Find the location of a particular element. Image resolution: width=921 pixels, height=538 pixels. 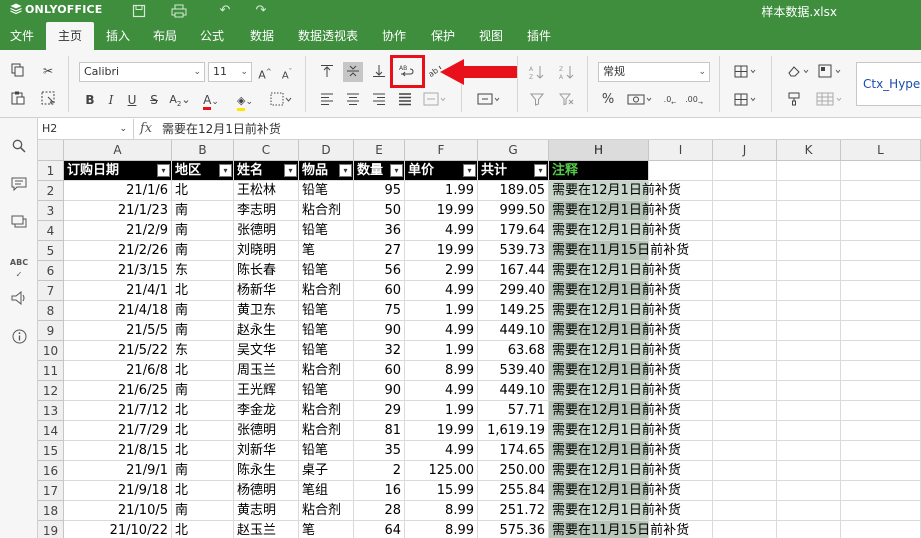

row-header: 11 is located at coordinates (51, 371).